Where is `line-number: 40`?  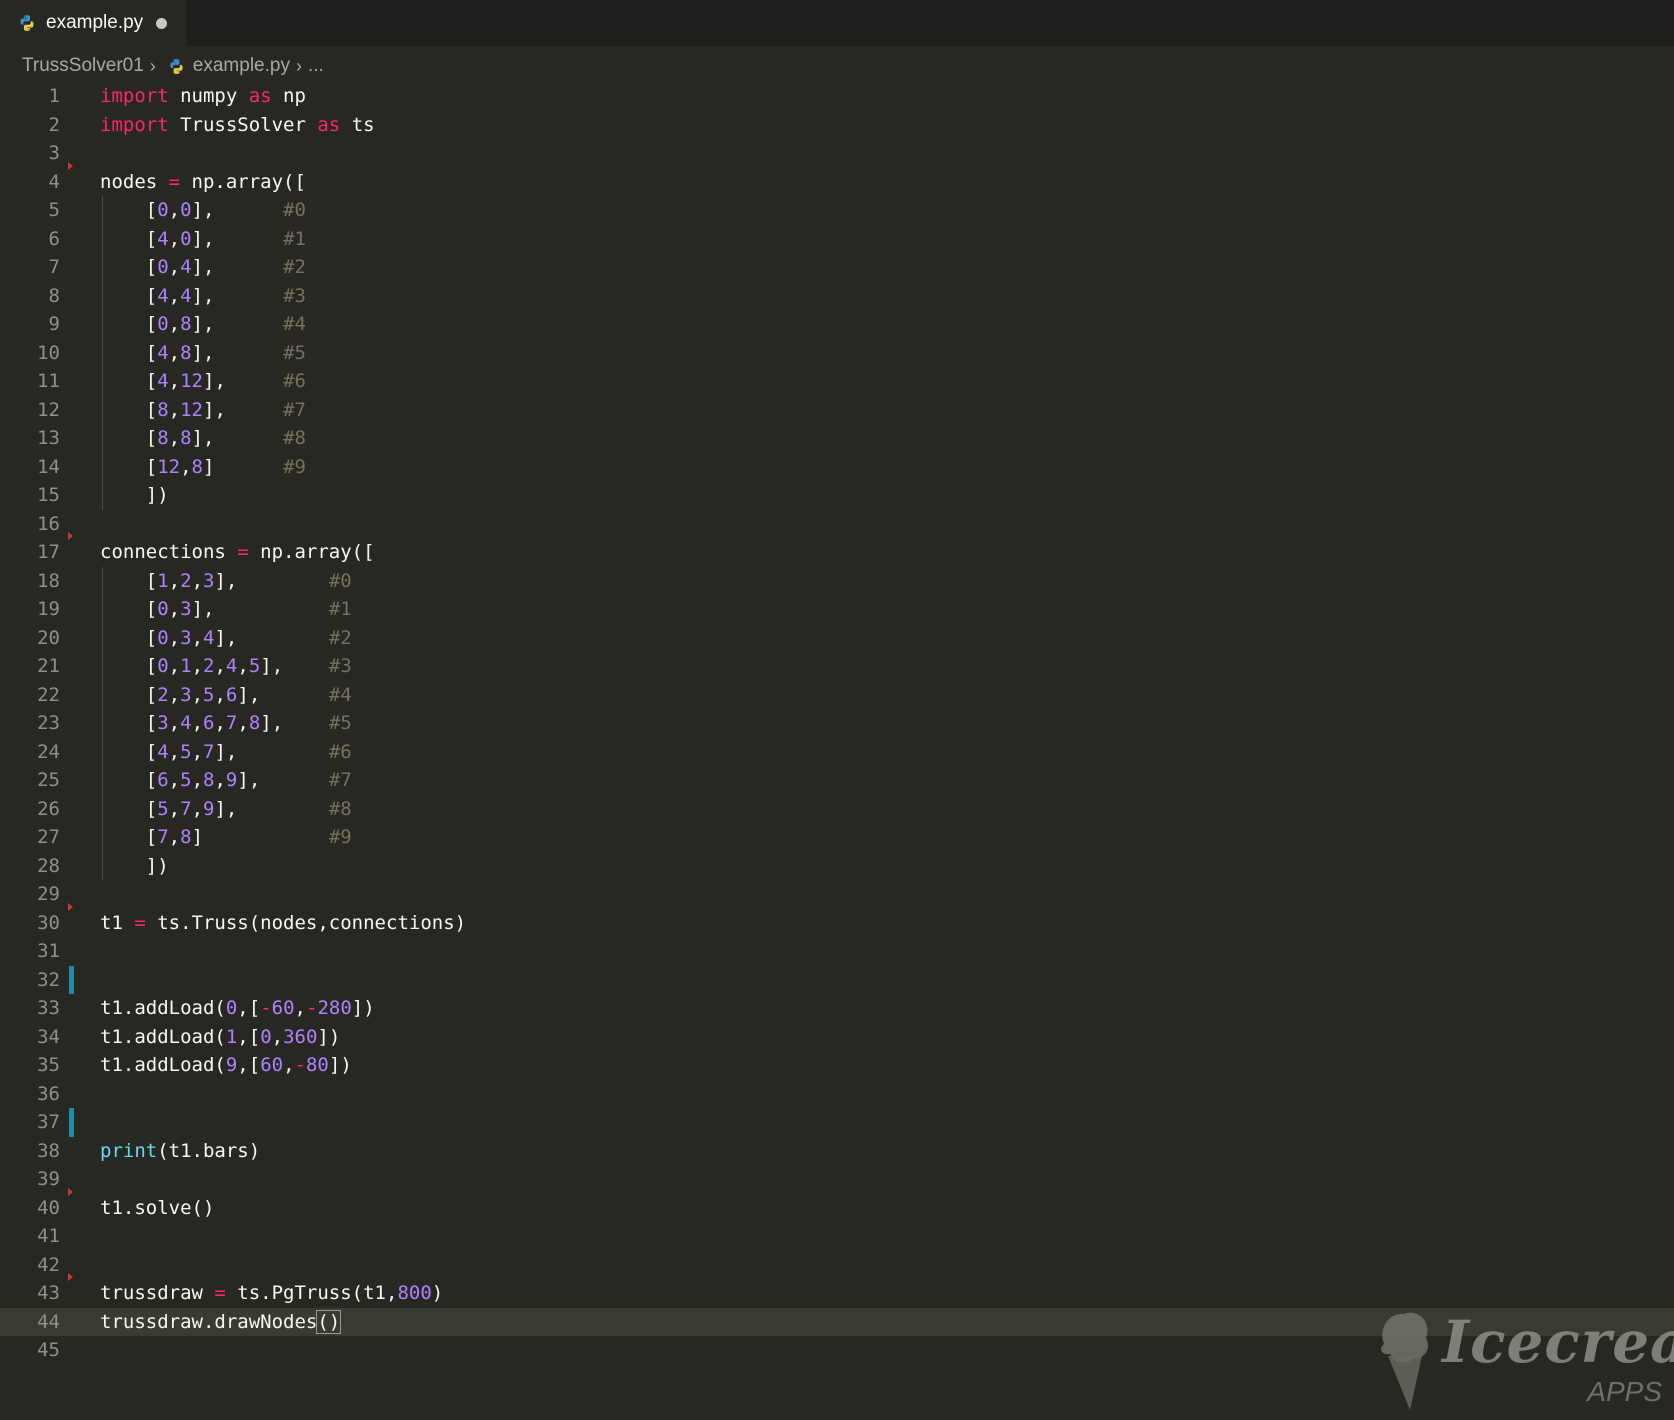
line-number: 40 is located at coordinates (48, 1207).